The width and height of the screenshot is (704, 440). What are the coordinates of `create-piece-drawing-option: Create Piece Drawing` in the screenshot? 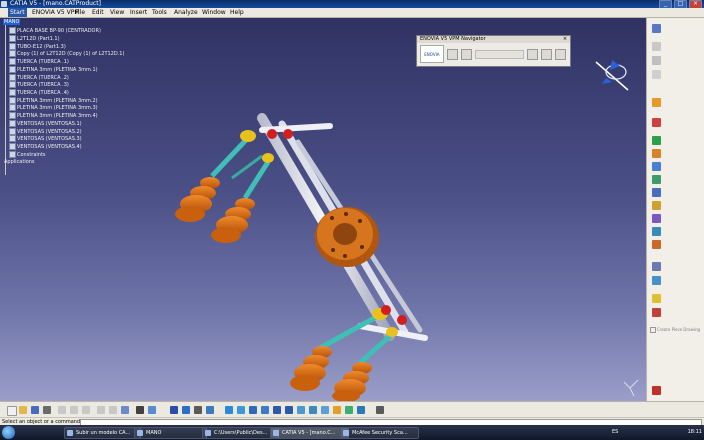 It's located at (675, 330).